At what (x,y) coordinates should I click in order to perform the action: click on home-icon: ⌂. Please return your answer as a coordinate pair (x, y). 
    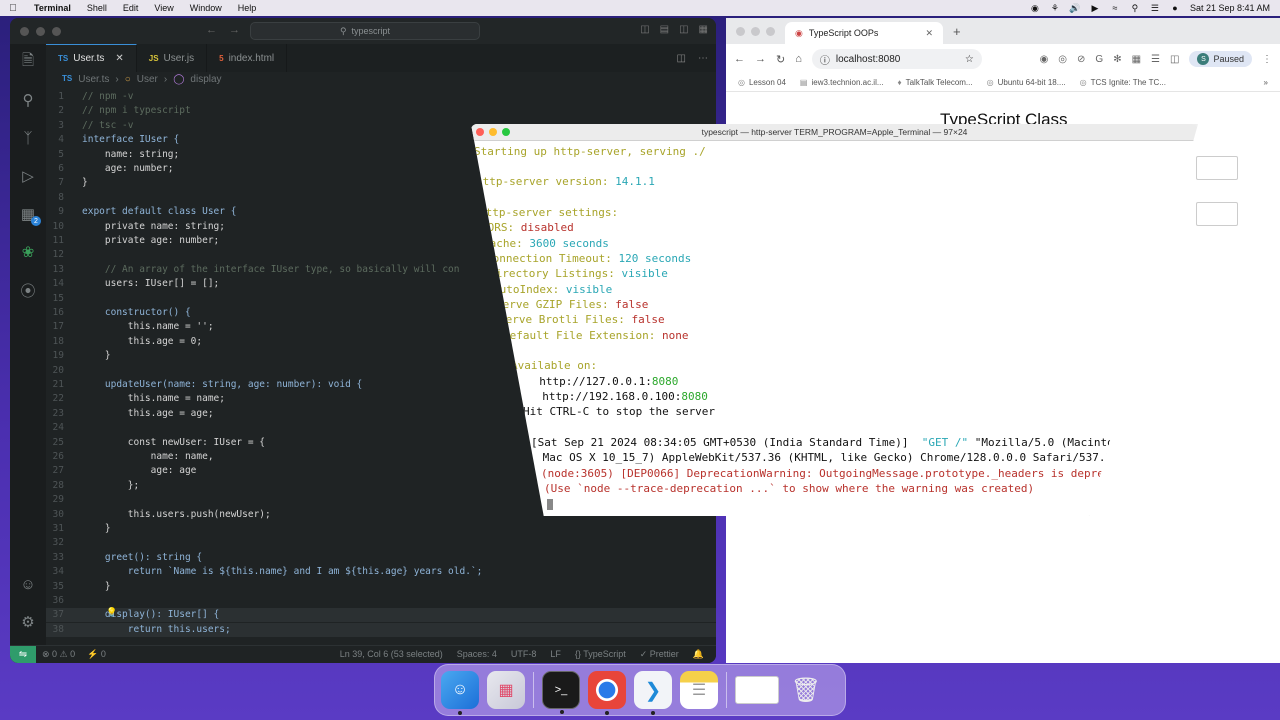
    Looking at the image, I should click on (798, 59).